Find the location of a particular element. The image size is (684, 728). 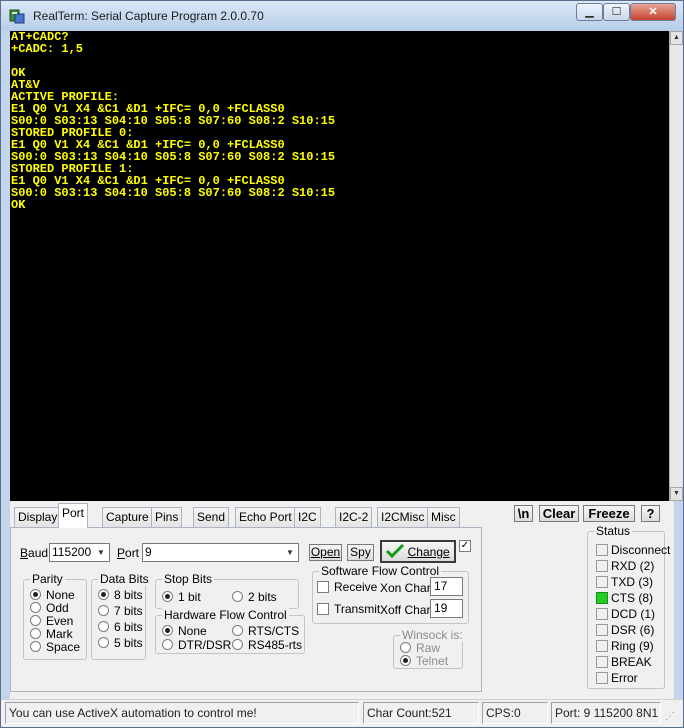

cps-value: CPS:0 is located at coordinates (515, 713).